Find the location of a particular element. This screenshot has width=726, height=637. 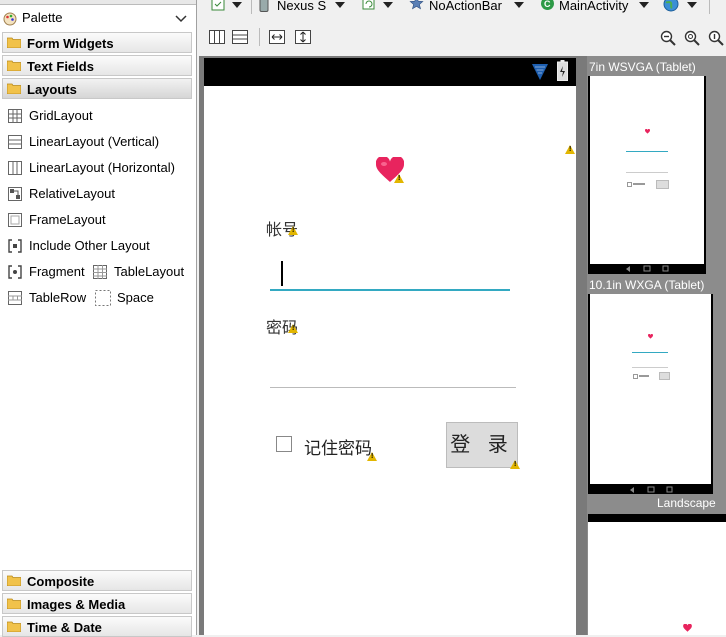

activity-icon: C is located at coordinates (547, 5).